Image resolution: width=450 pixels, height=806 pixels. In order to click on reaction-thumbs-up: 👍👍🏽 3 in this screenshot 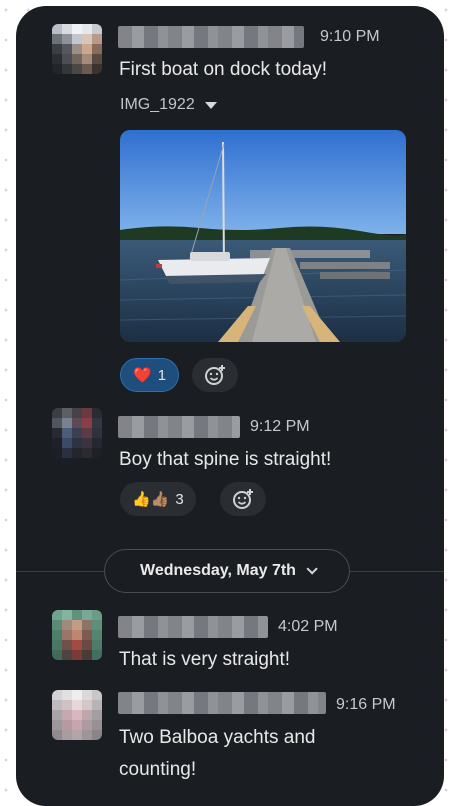, I will do `click(158, 499)`.